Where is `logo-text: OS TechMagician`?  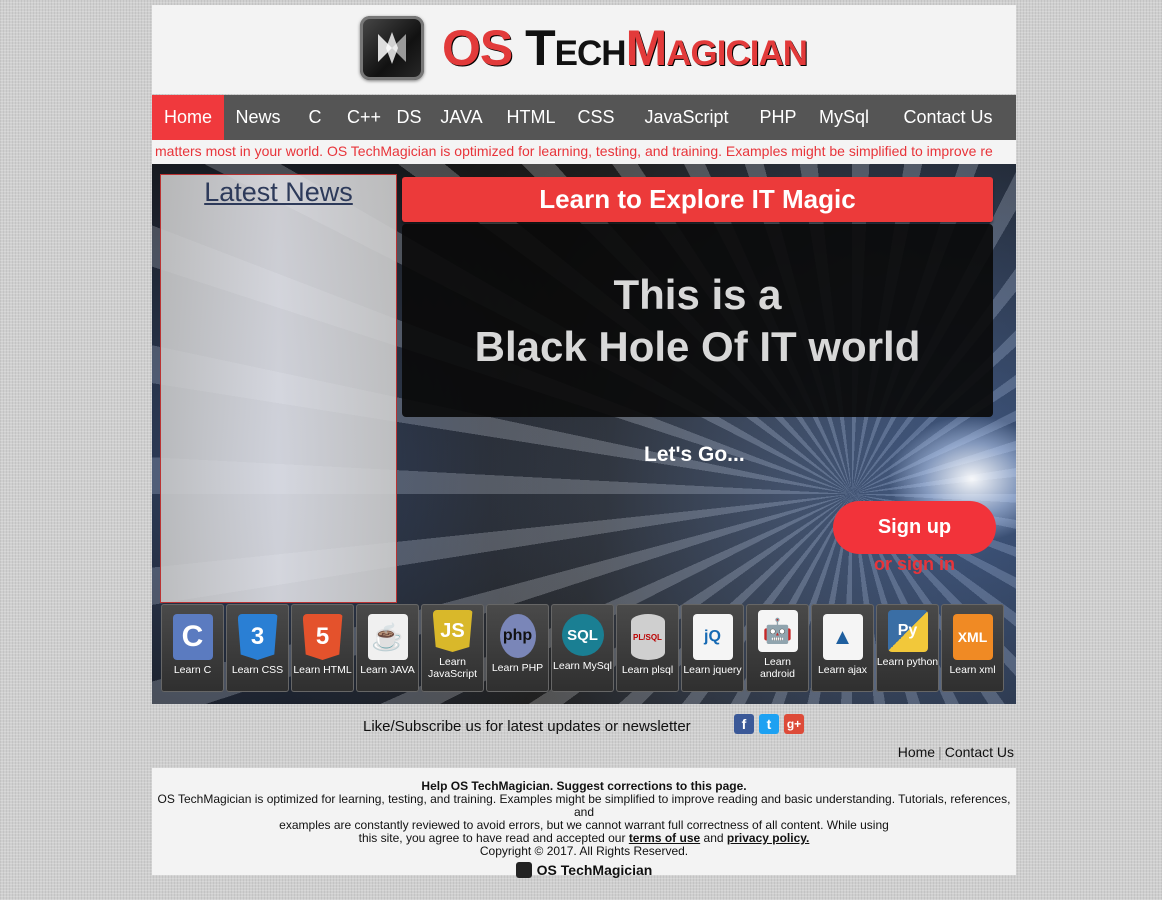
logo-text: OS TechMagician is located at coordinates (625, 48).